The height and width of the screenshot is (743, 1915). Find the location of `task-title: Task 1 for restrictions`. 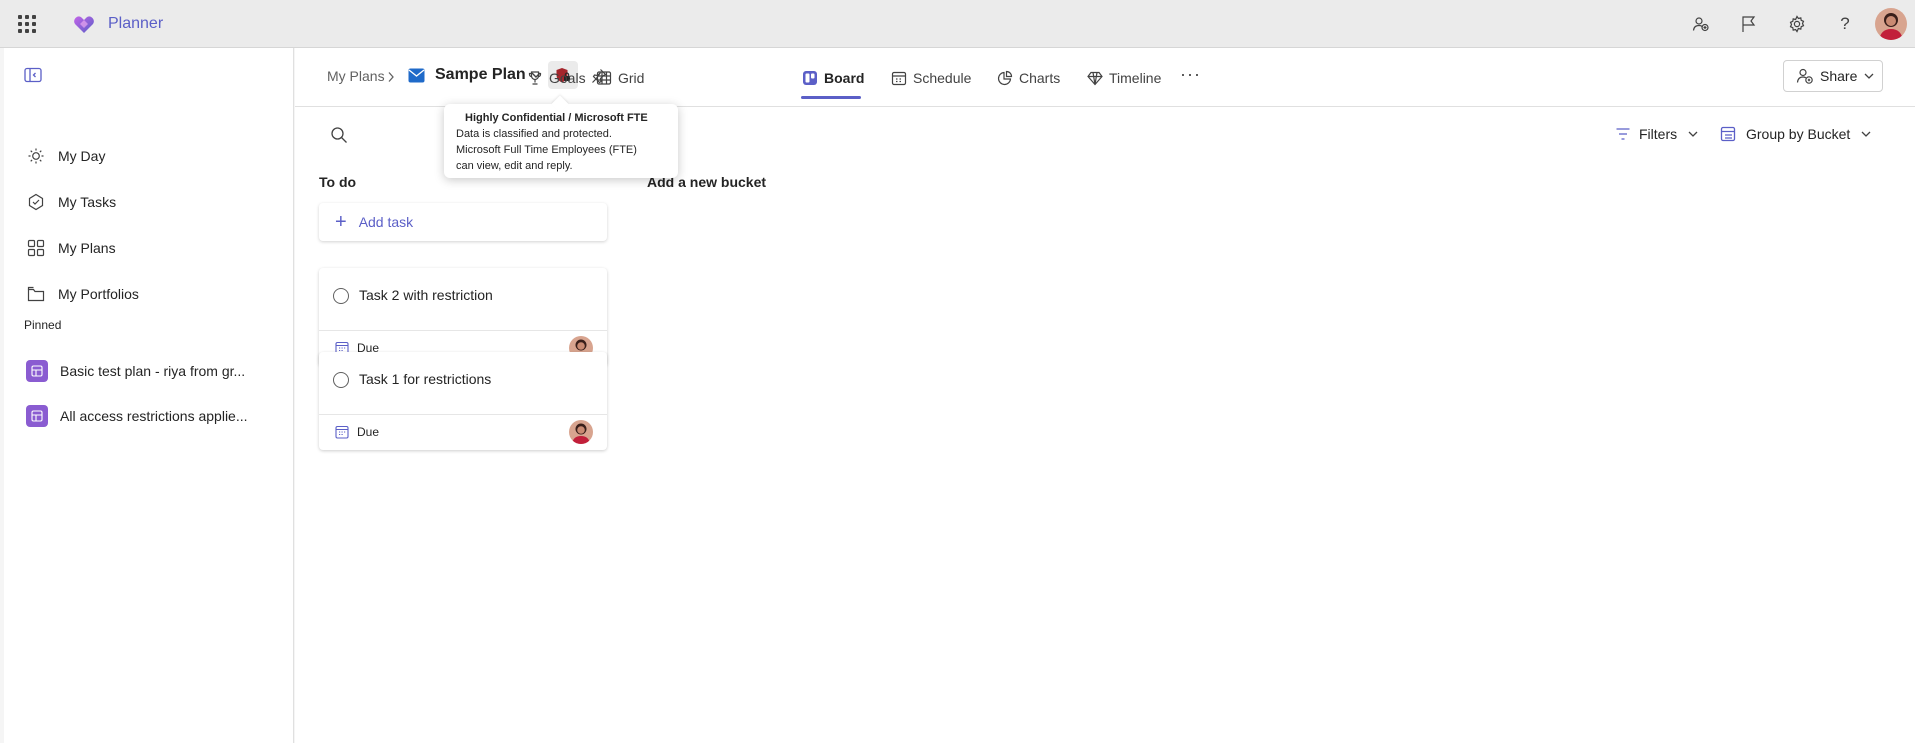

task-title: Task 1 for restrictions is located at coordinates (425, 379).